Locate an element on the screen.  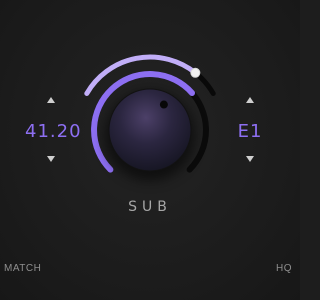
left-up-arrow-icon is located at coordinates (51, 100).